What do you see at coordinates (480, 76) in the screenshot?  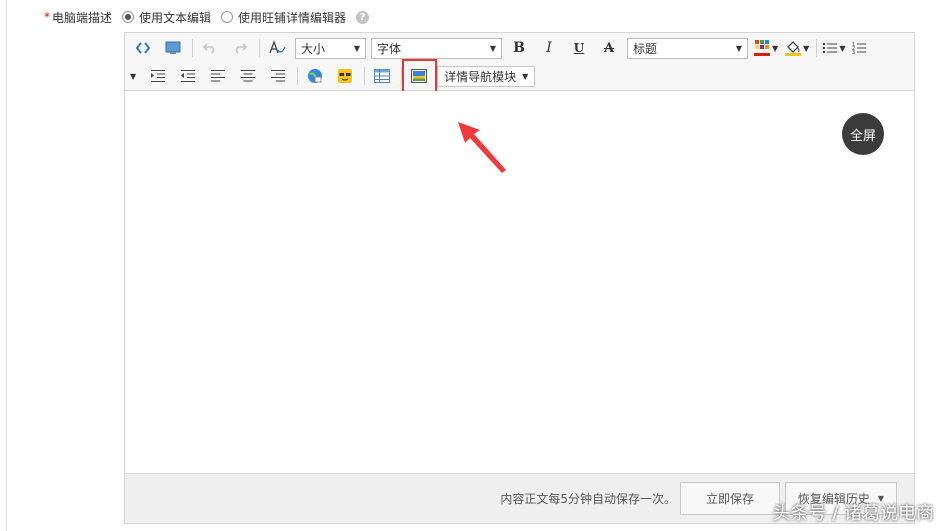 I see `detail-nav-module-label: 详情导航模块` at bounding box center [480, 76].